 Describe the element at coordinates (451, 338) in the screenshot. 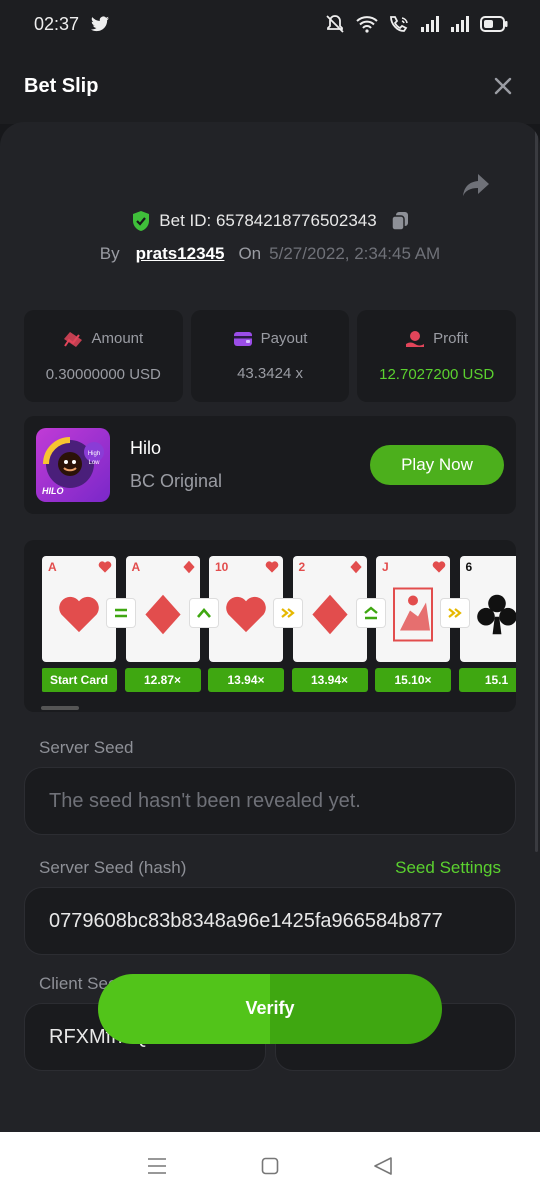

I see `profit-label: Profit` at that location.